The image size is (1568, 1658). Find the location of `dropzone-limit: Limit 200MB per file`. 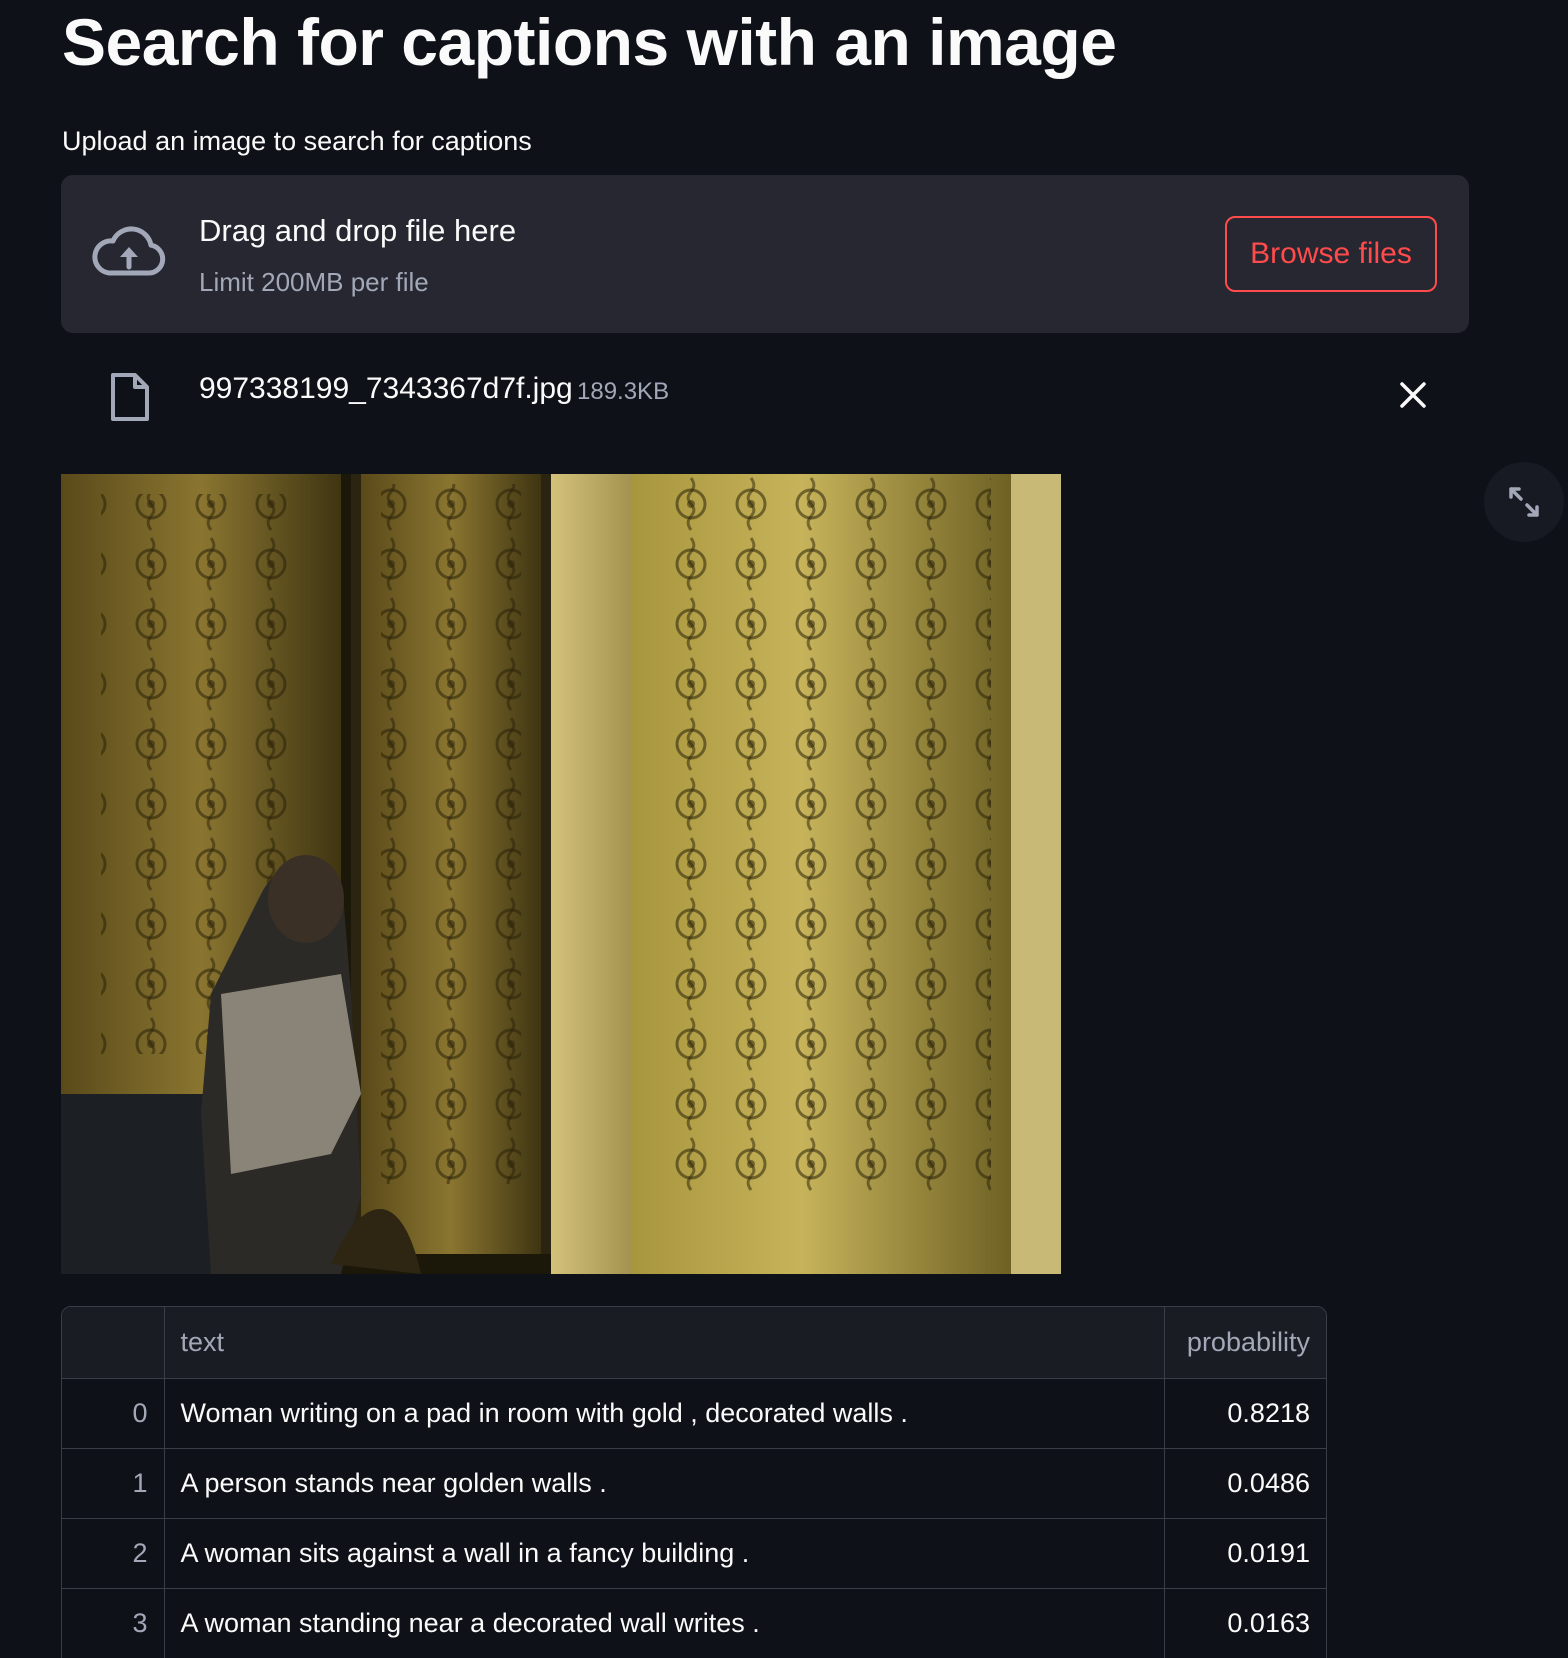

dropzone-limit: Limit 200MB per file is located at coordinates (314, 282).